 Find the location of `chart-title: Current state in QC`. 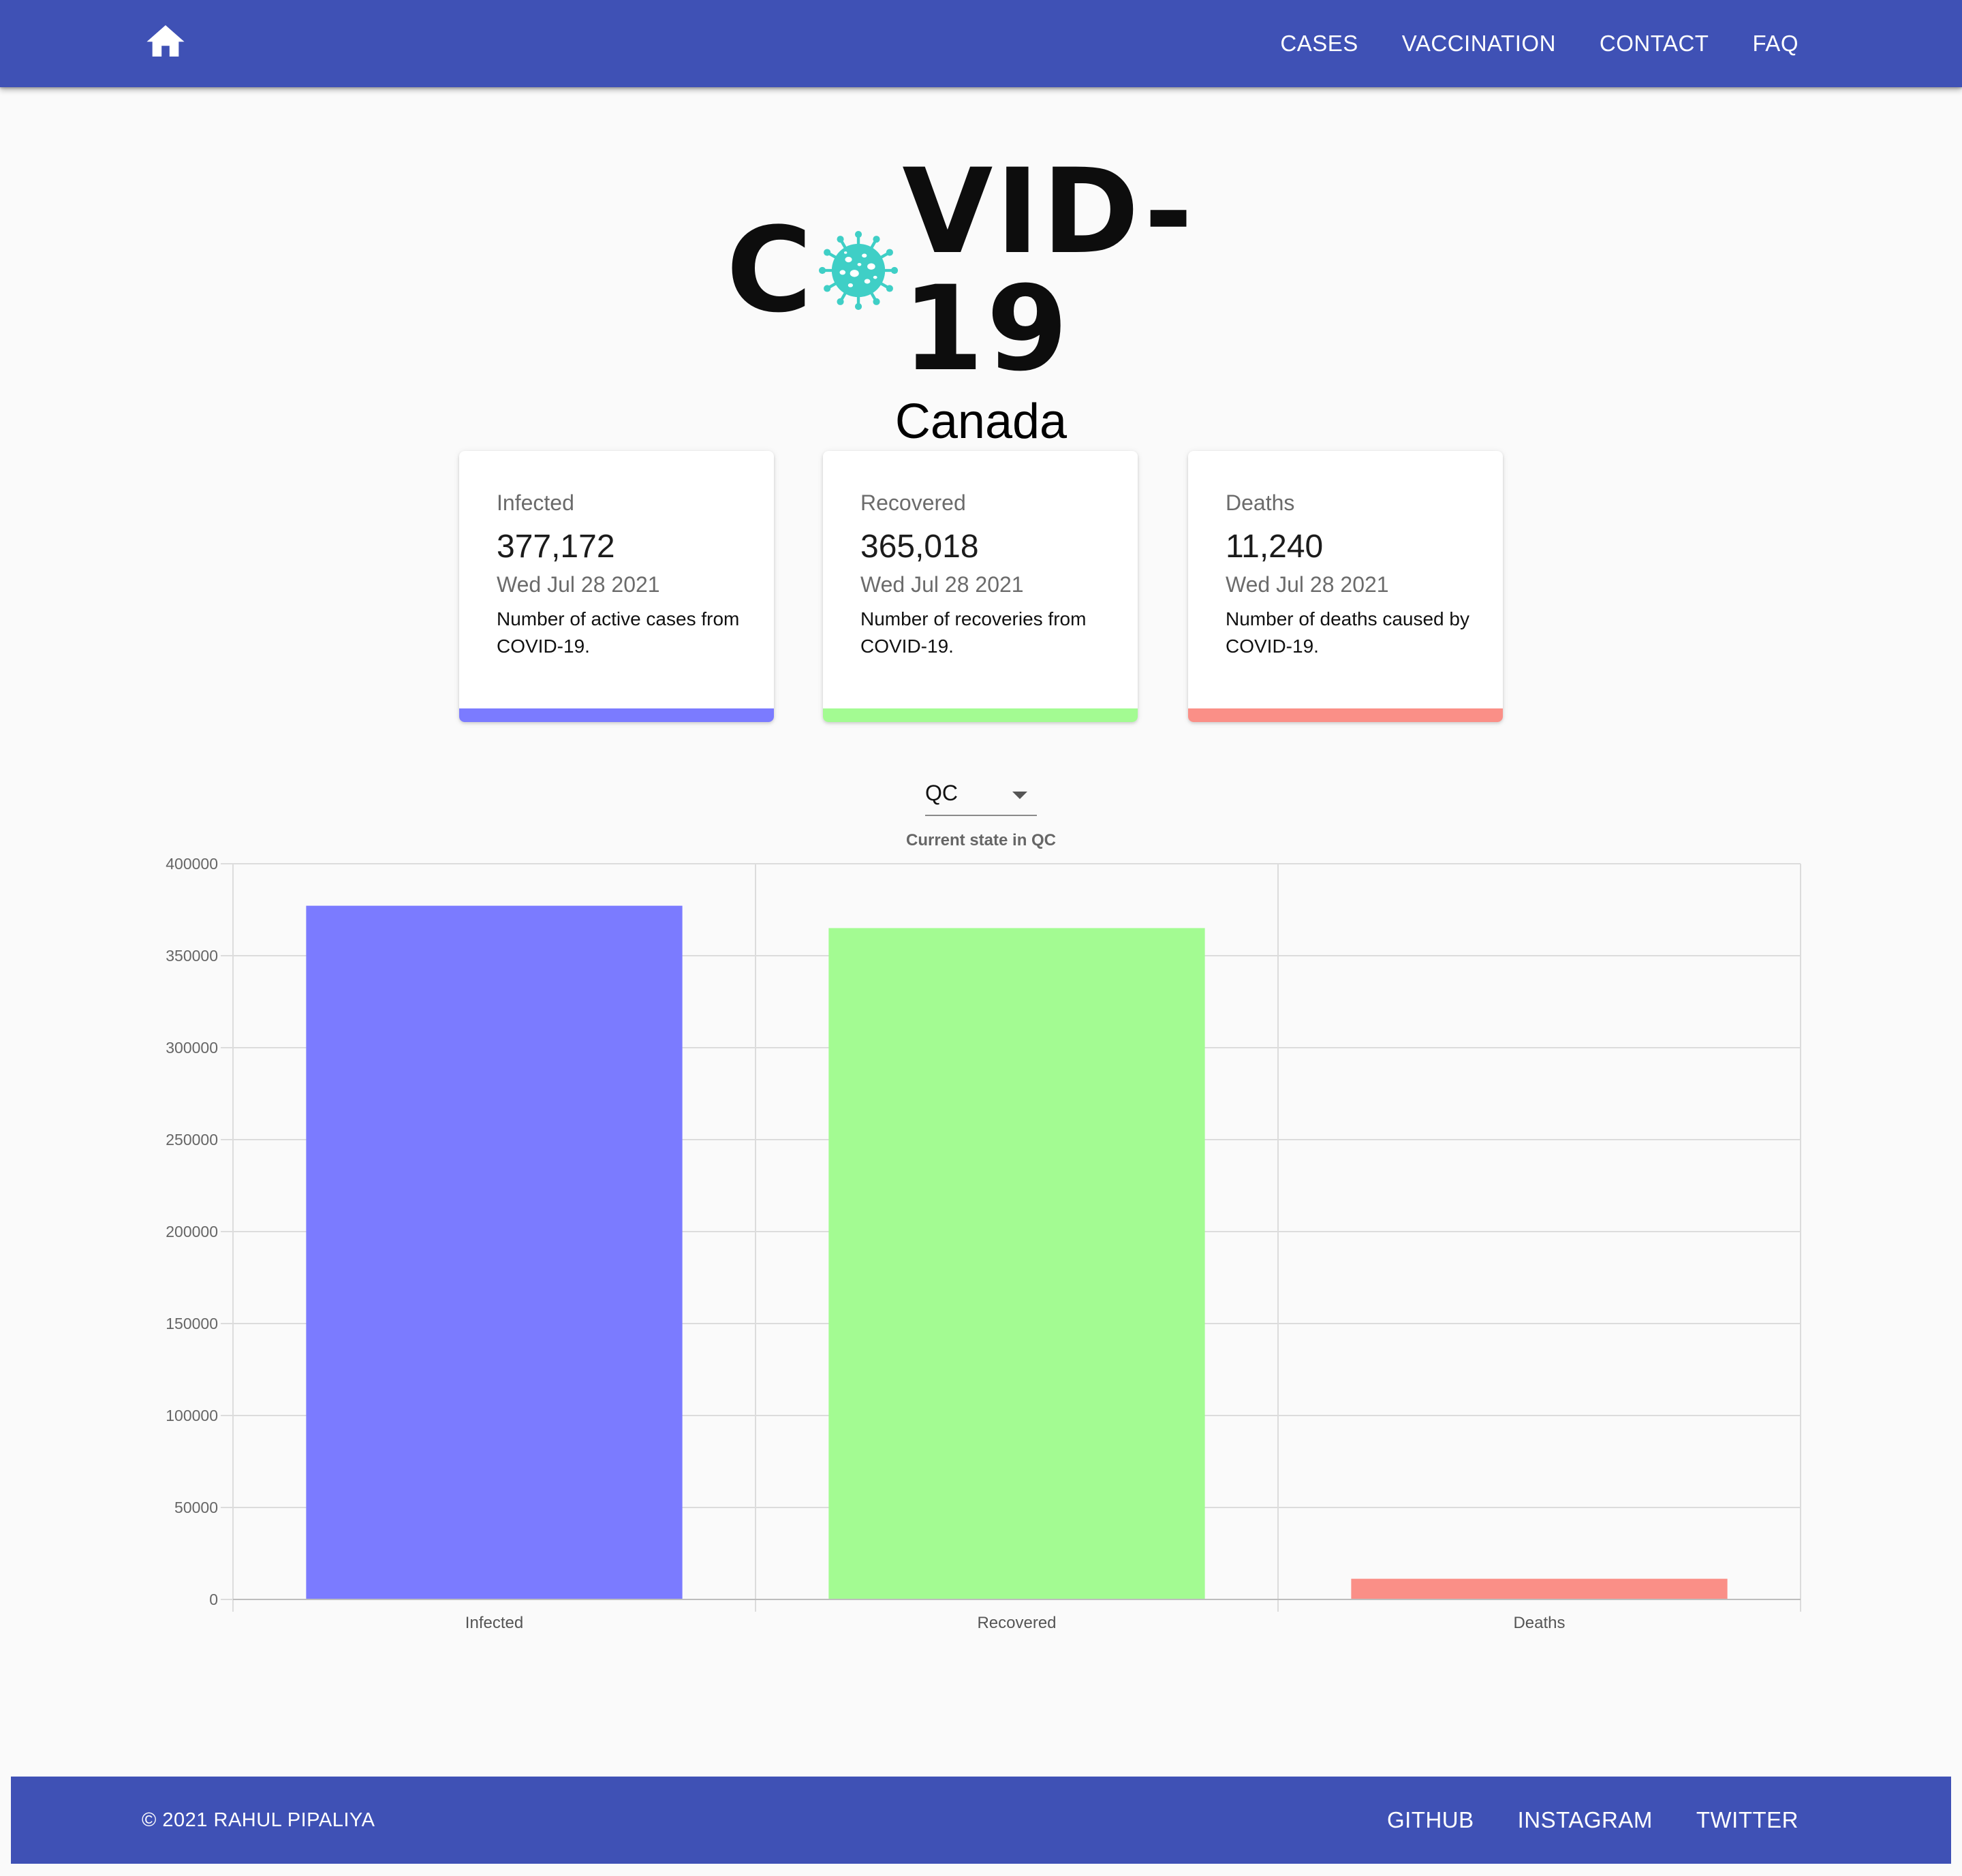

chart-title: Current state in QC is located at coordinates (981, 840).